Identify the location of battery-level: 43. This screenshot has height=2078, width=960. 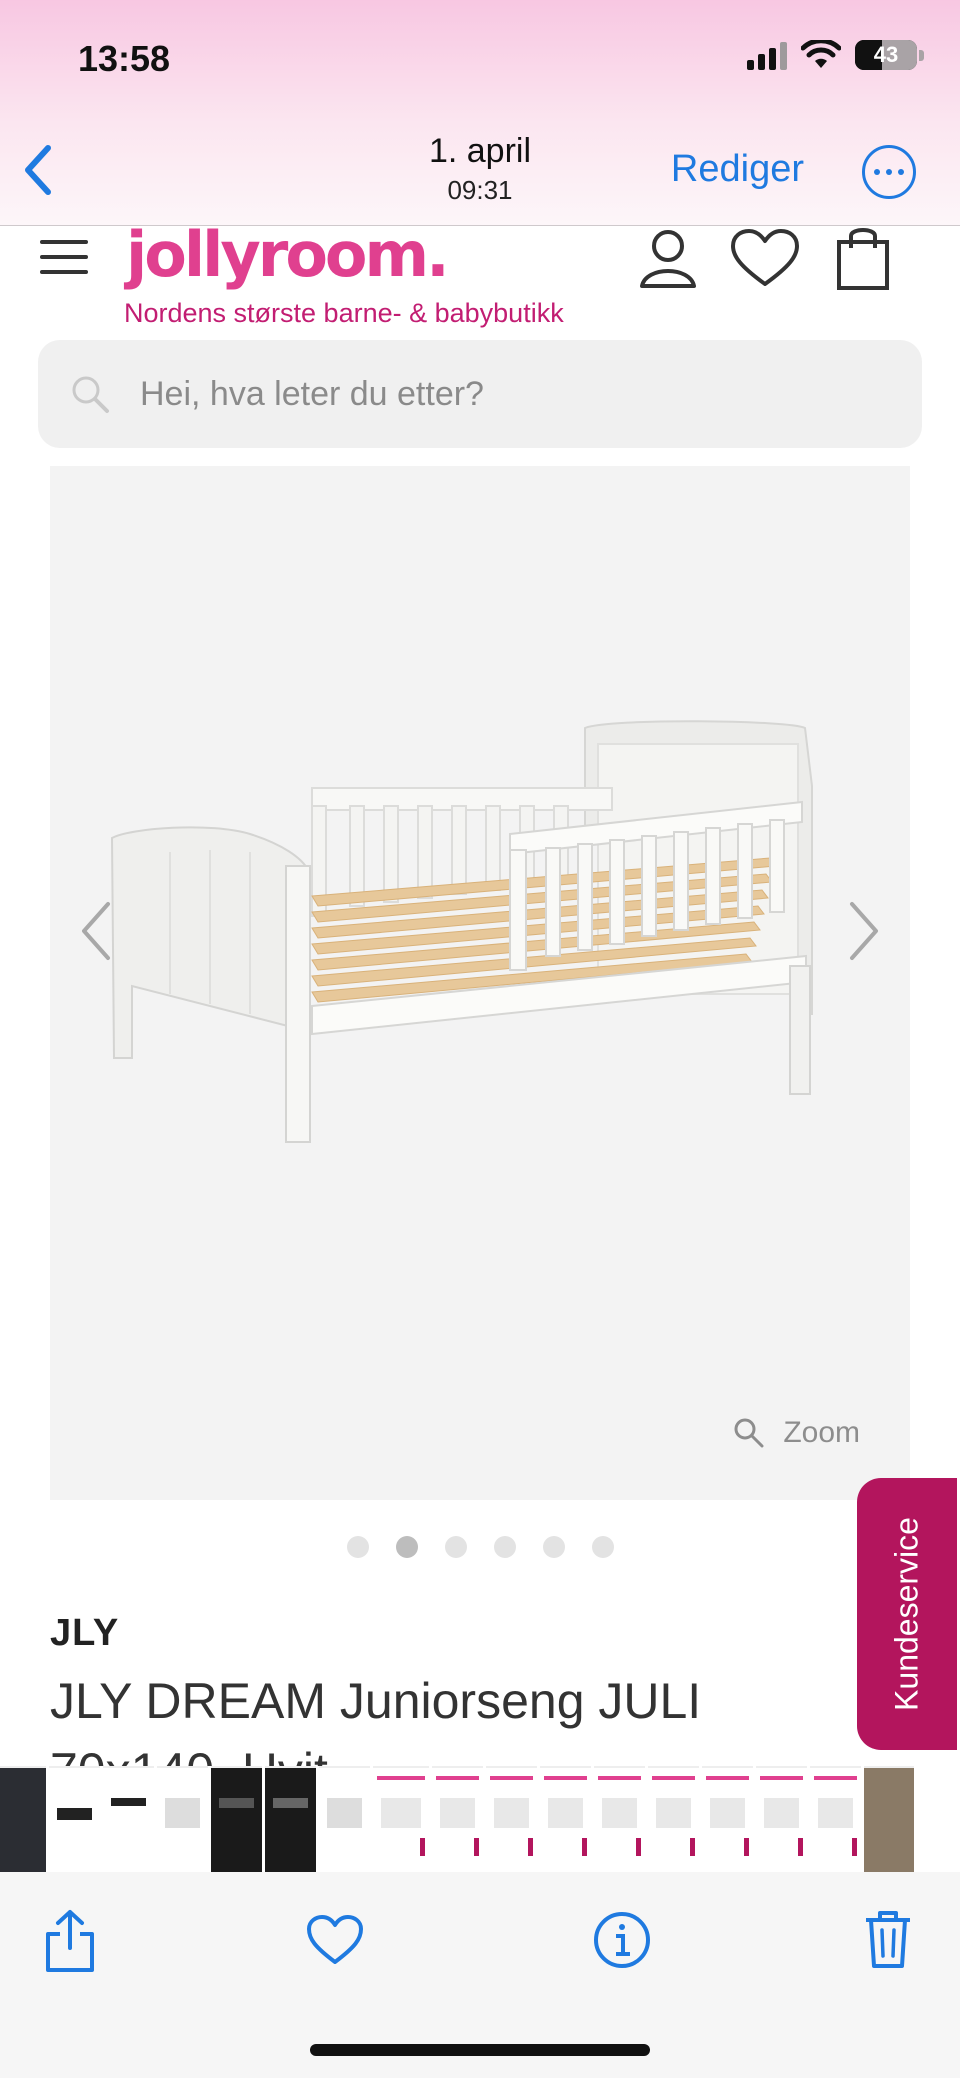
(886, 54).